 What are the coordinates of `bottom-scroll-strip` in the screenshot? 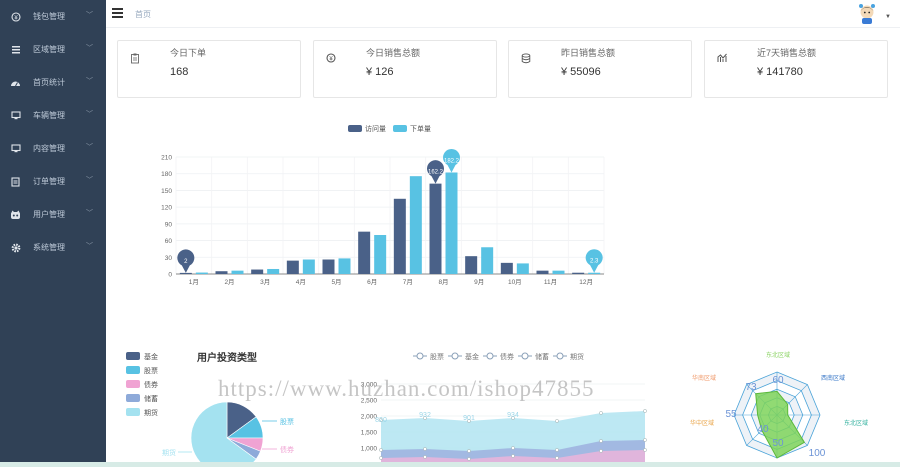 It's located at (450, 464).